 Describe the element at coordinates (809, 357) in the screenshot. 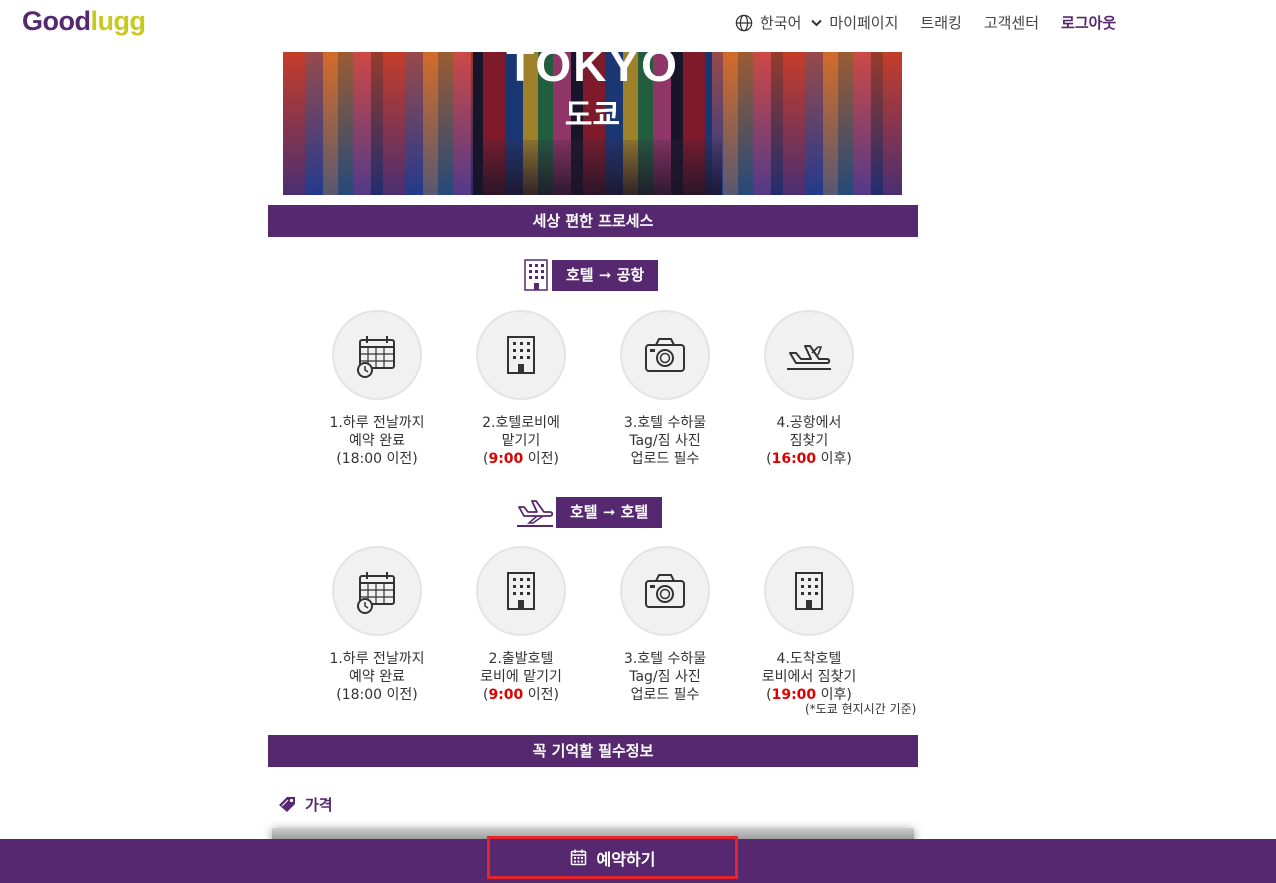

I see `airplane-landing-icon` at that location.